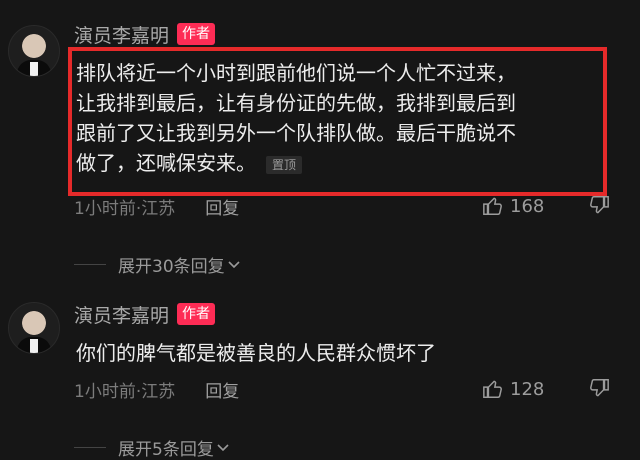 The image size is (640, 460). Describe the element at coordinates (171, 266) in the screenshot. I see `expand-replies-label: 展开30条回复` at that location.